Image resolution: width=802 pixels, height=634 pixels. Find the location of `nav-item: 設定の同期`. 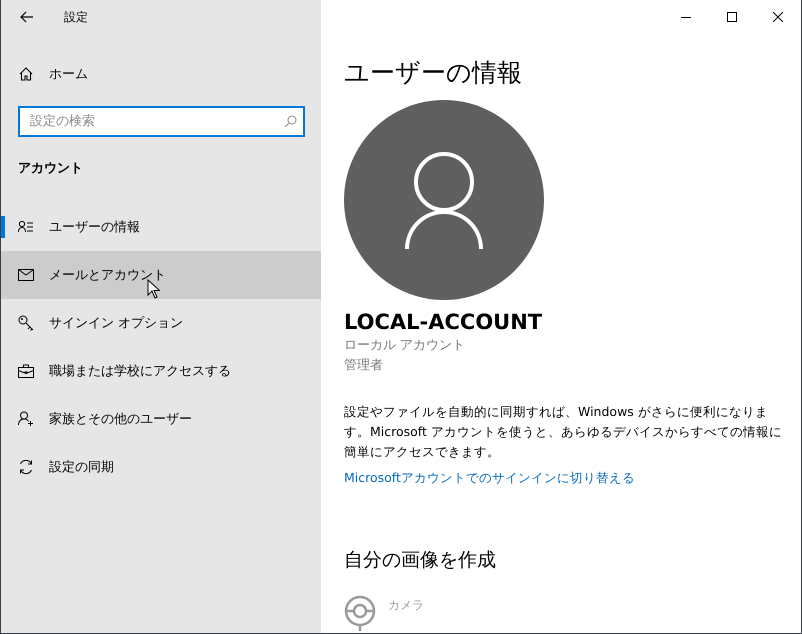

nav-item: 設定の同期 is located at coordinates (161, 467).